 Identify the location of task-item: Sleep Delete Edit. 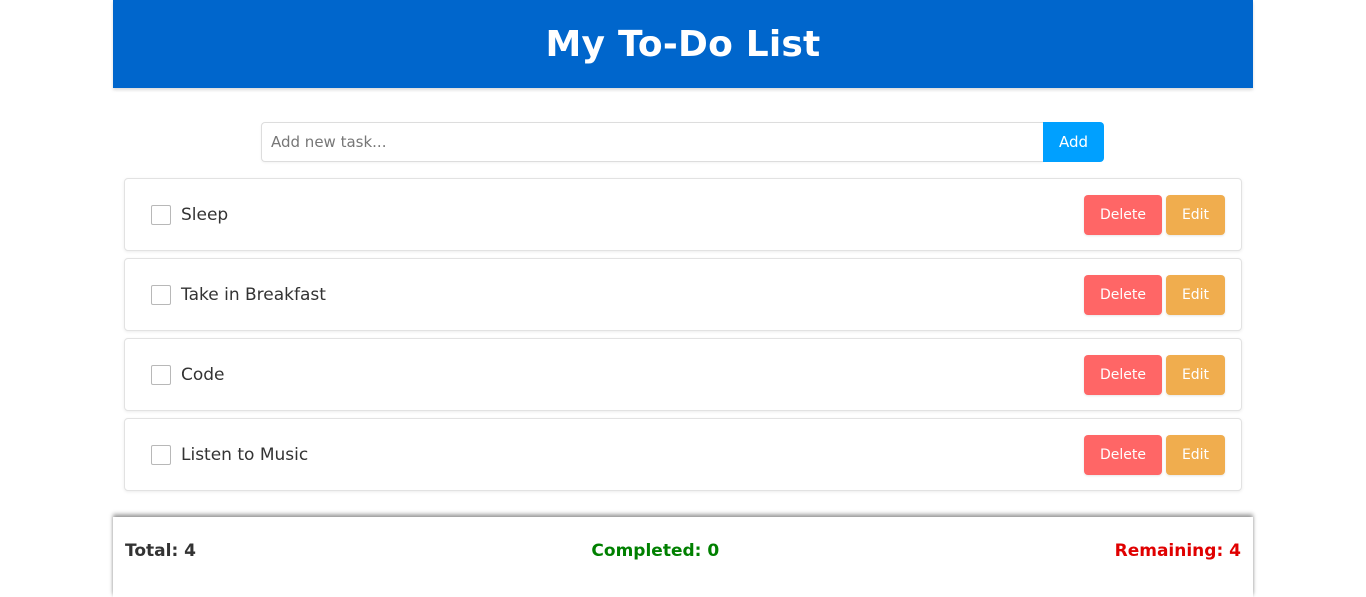
(683, 214).